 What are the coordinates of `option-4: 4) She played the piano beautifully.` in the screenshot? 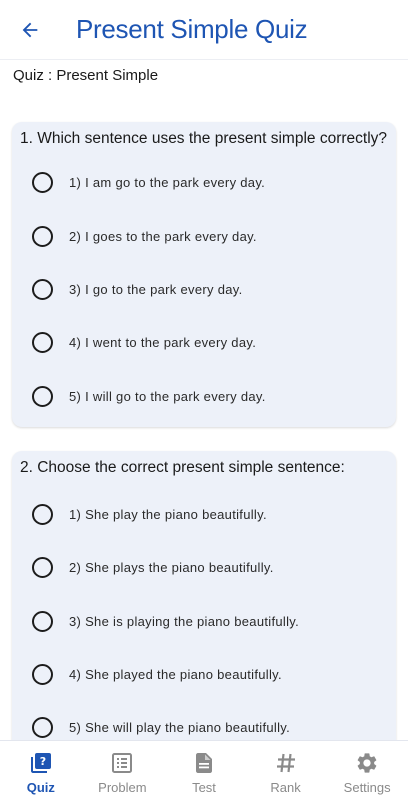 It's located at (208, 674).